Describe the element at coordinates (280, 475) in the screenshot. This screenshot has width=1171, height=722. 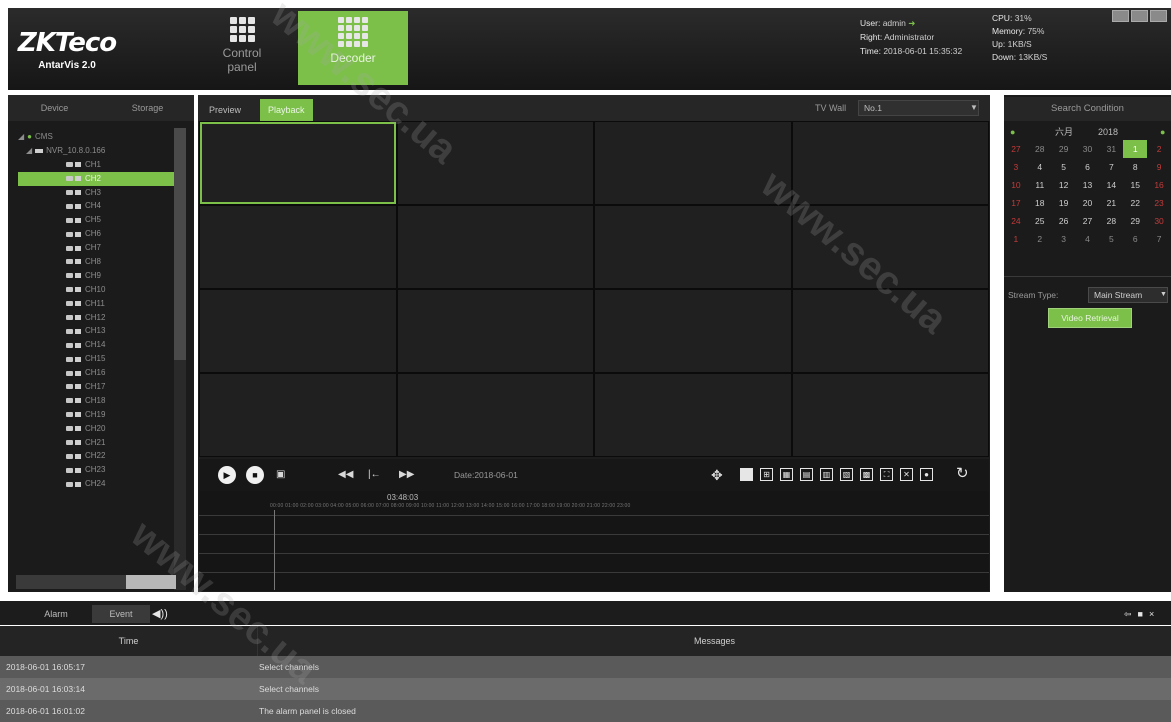
I see `capture-icon: ▣` at that location.